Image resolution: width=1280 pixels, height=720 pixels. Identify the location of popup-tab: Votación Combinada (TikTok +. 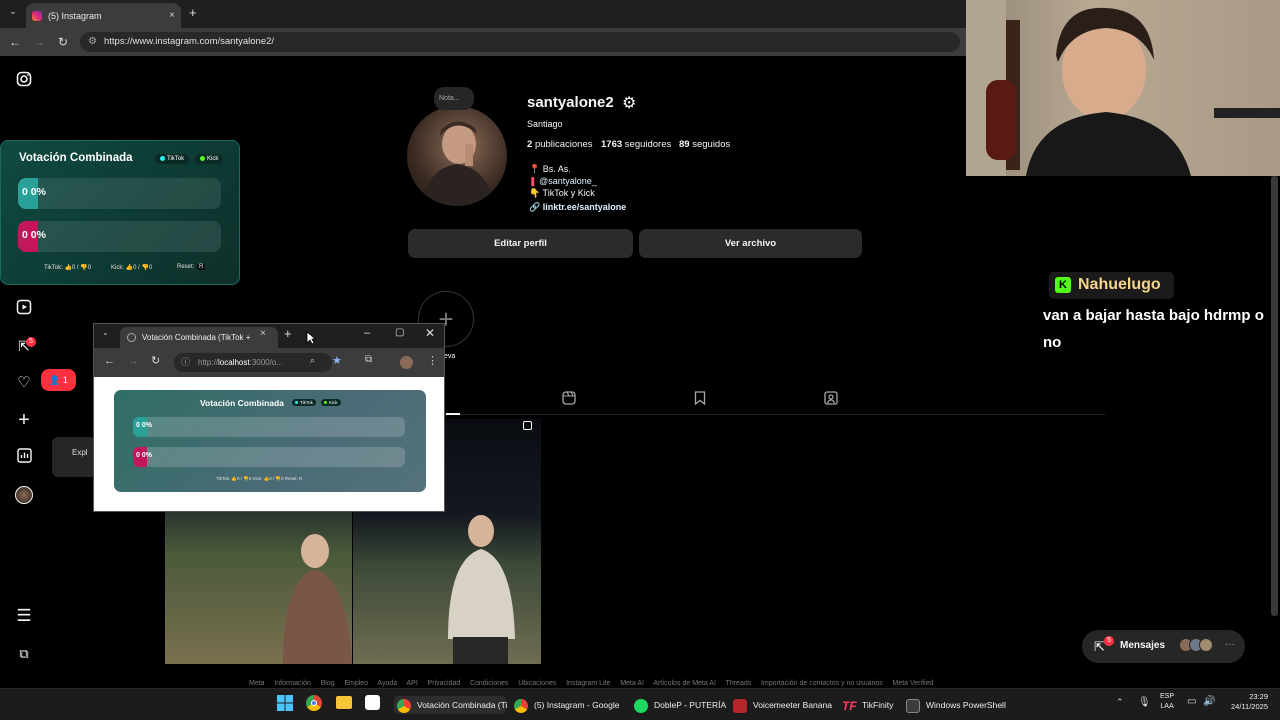
(199, 337).